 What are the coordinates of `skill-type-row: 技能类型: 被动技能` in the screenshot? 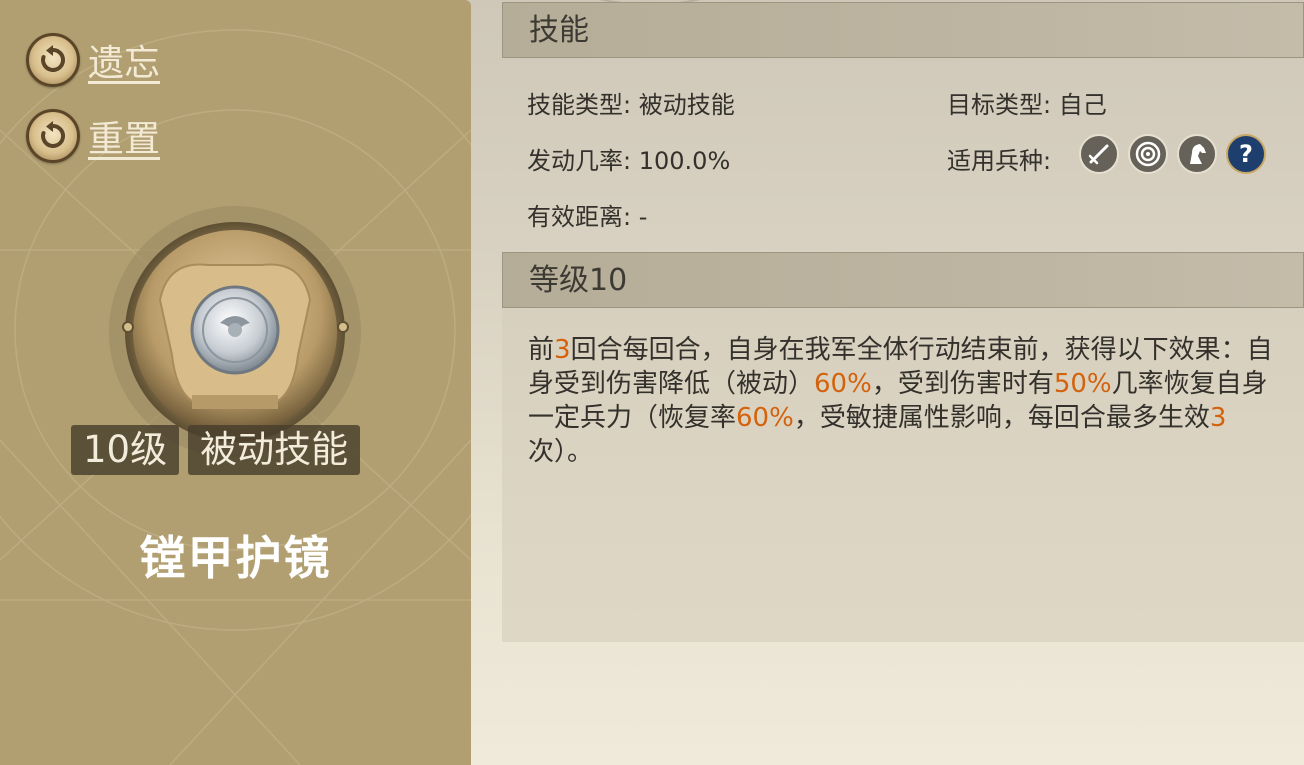 It's located at (631, 102).